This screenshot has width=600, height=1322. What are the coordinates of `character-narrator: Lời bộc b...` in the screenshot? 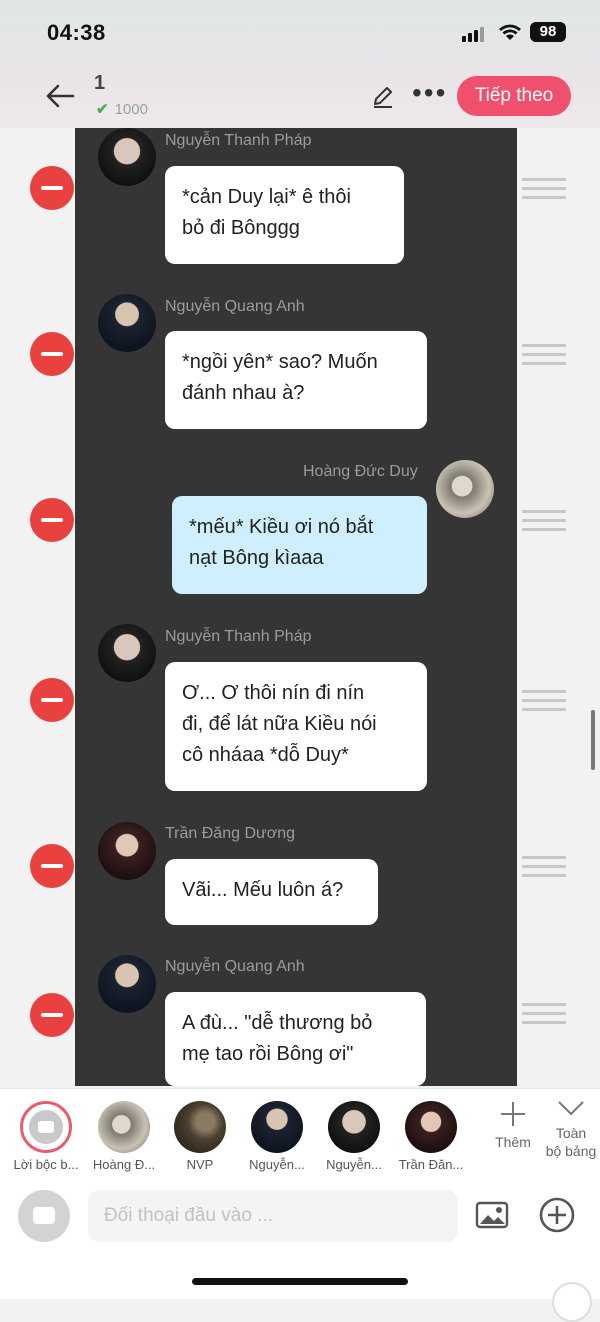 It's located at (46, 1136).